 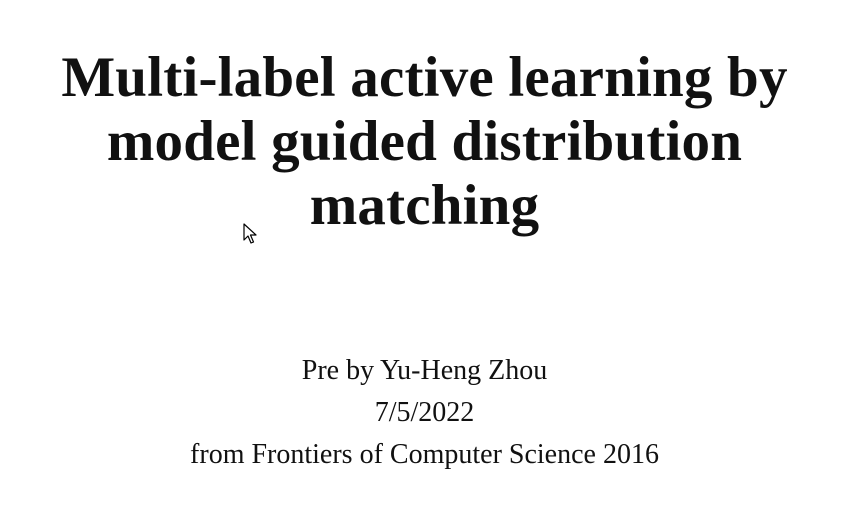 What do you see at coordinates (424, 205) in the screenshot?
I see `slide-title-line-3: matching` at bounding box center [424, 205].